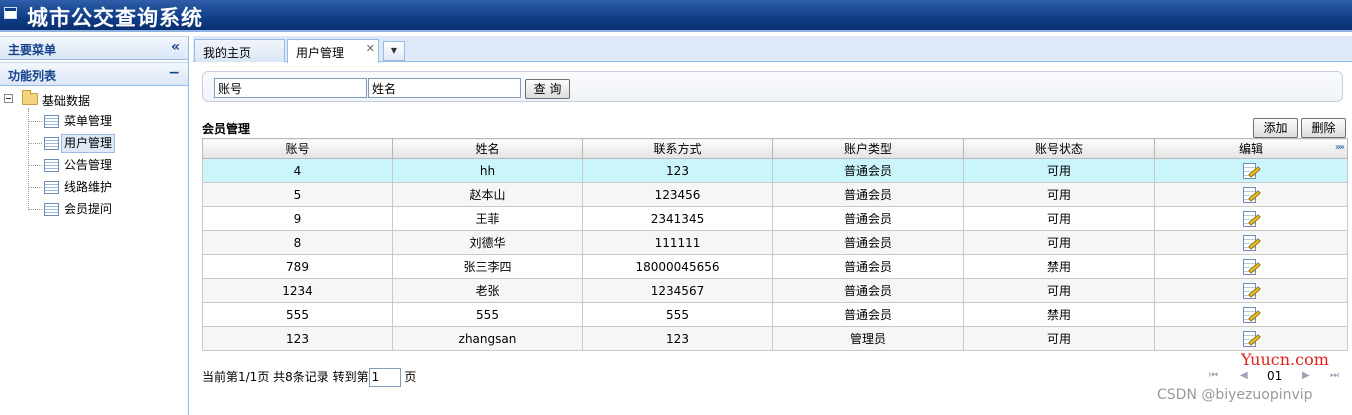  I want to click on table-header-row: 账号 姓名 联系方式 账户类型 账号状态 编辑 »», so click(775, 148).